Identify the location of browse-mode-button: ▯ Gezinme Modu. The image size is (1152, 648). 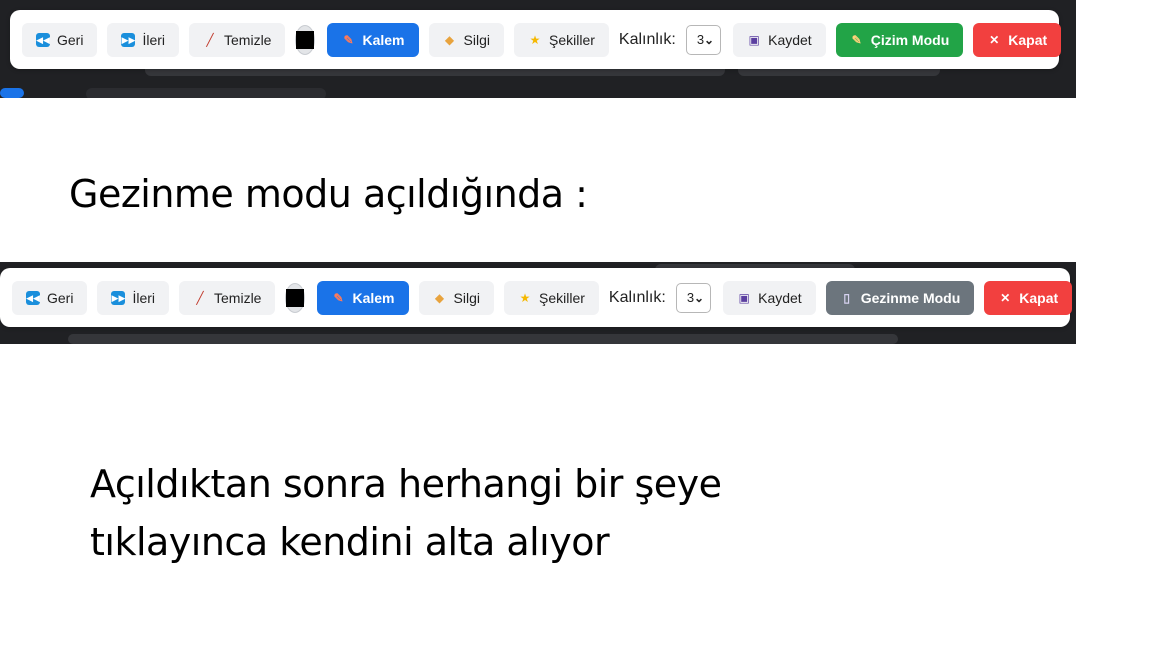
(900, 297).